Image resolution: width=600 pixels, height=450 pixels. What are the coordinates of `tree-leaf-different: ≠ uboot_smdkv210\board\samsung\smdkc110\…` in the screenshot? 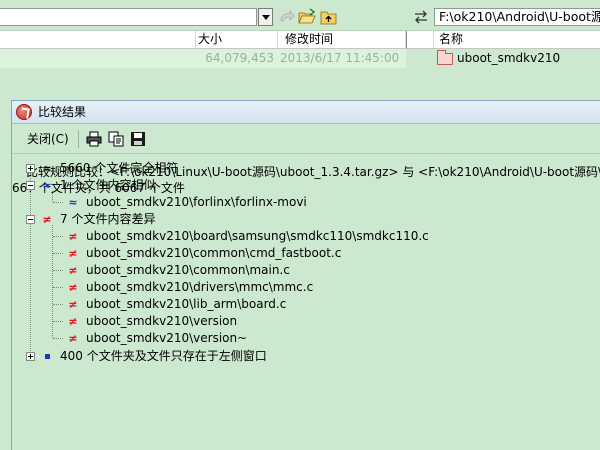 It's located at (247, 236).